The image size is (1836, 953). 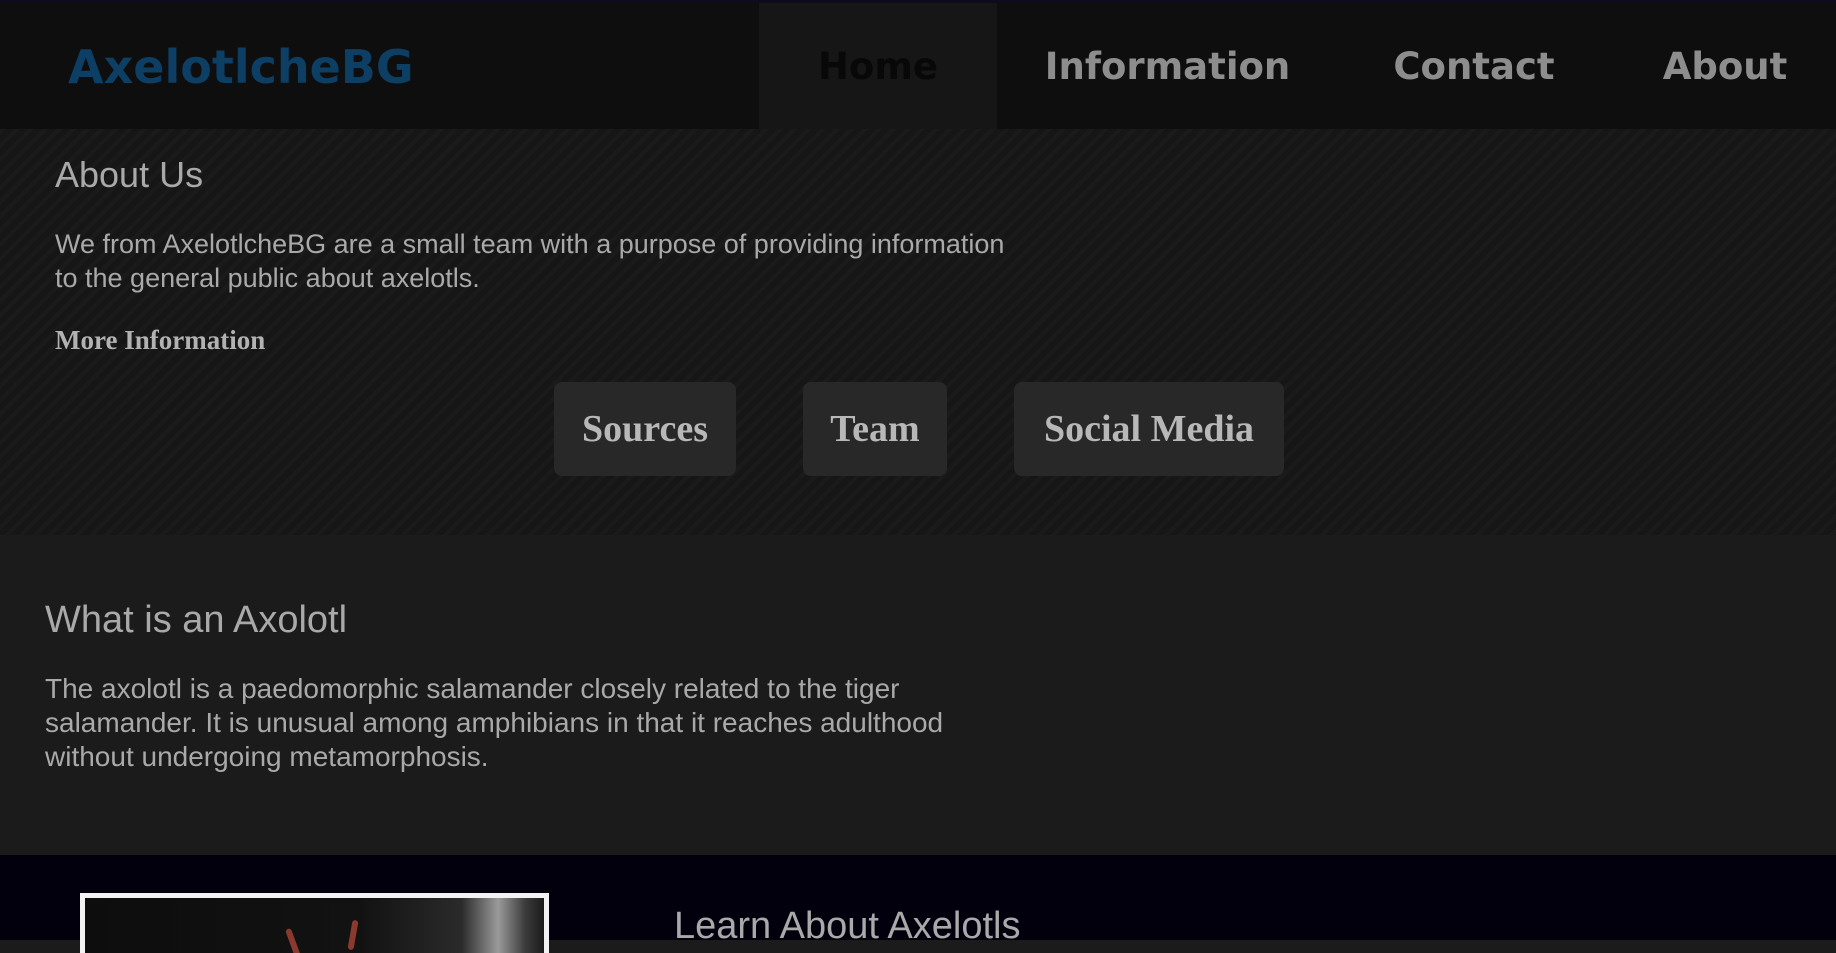 What do you see at coordinates (129, 174) in the screenshot?
I see `about-title: About Us` at bounding box center [129, 174].